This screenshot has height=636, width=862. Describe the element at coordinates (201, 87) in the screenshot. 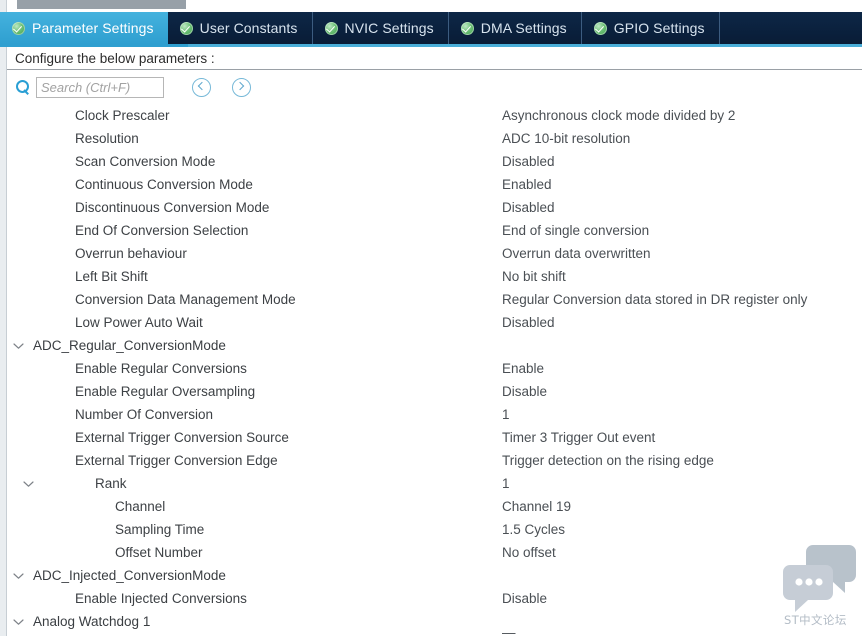

I see `search-prev-button` at that location.